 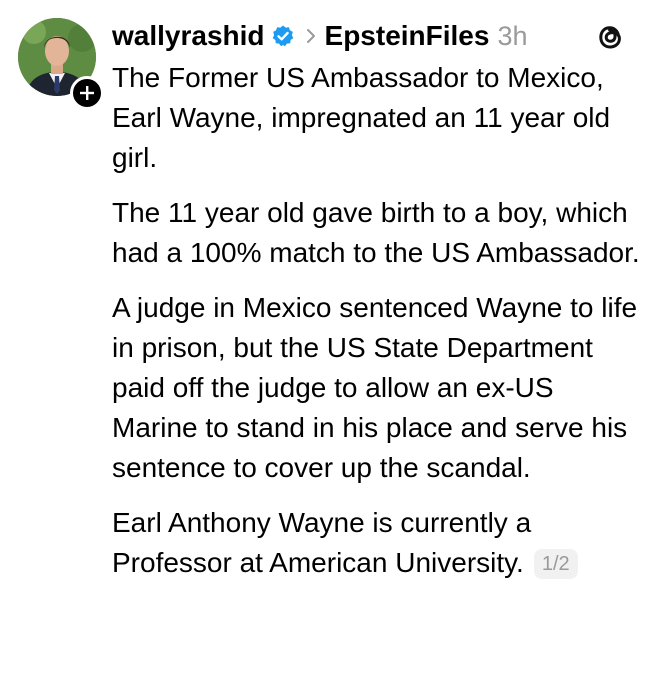 I want to click on post-header: wallyrashid EpsteinFiles 3h, so click(x=320, y=36).